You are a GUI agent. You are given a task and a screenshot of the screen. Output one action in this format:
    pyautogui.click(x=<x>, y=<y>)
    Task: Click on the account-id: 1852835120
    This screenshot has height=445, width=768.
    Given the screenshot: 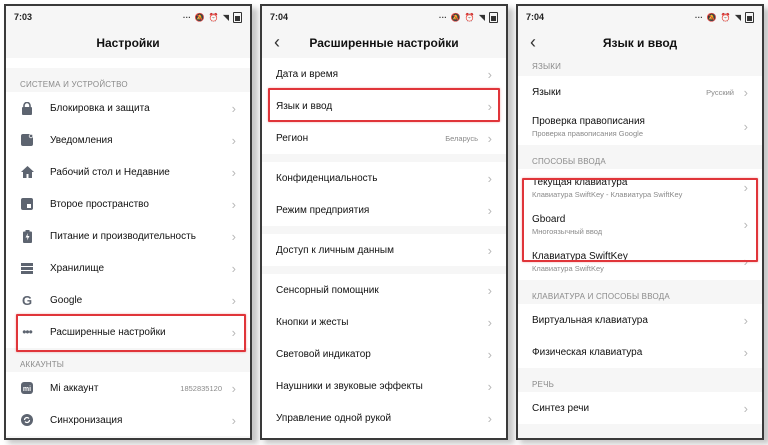 What is the action you would take?
    pyautogui.click(x=201, y=388)
    